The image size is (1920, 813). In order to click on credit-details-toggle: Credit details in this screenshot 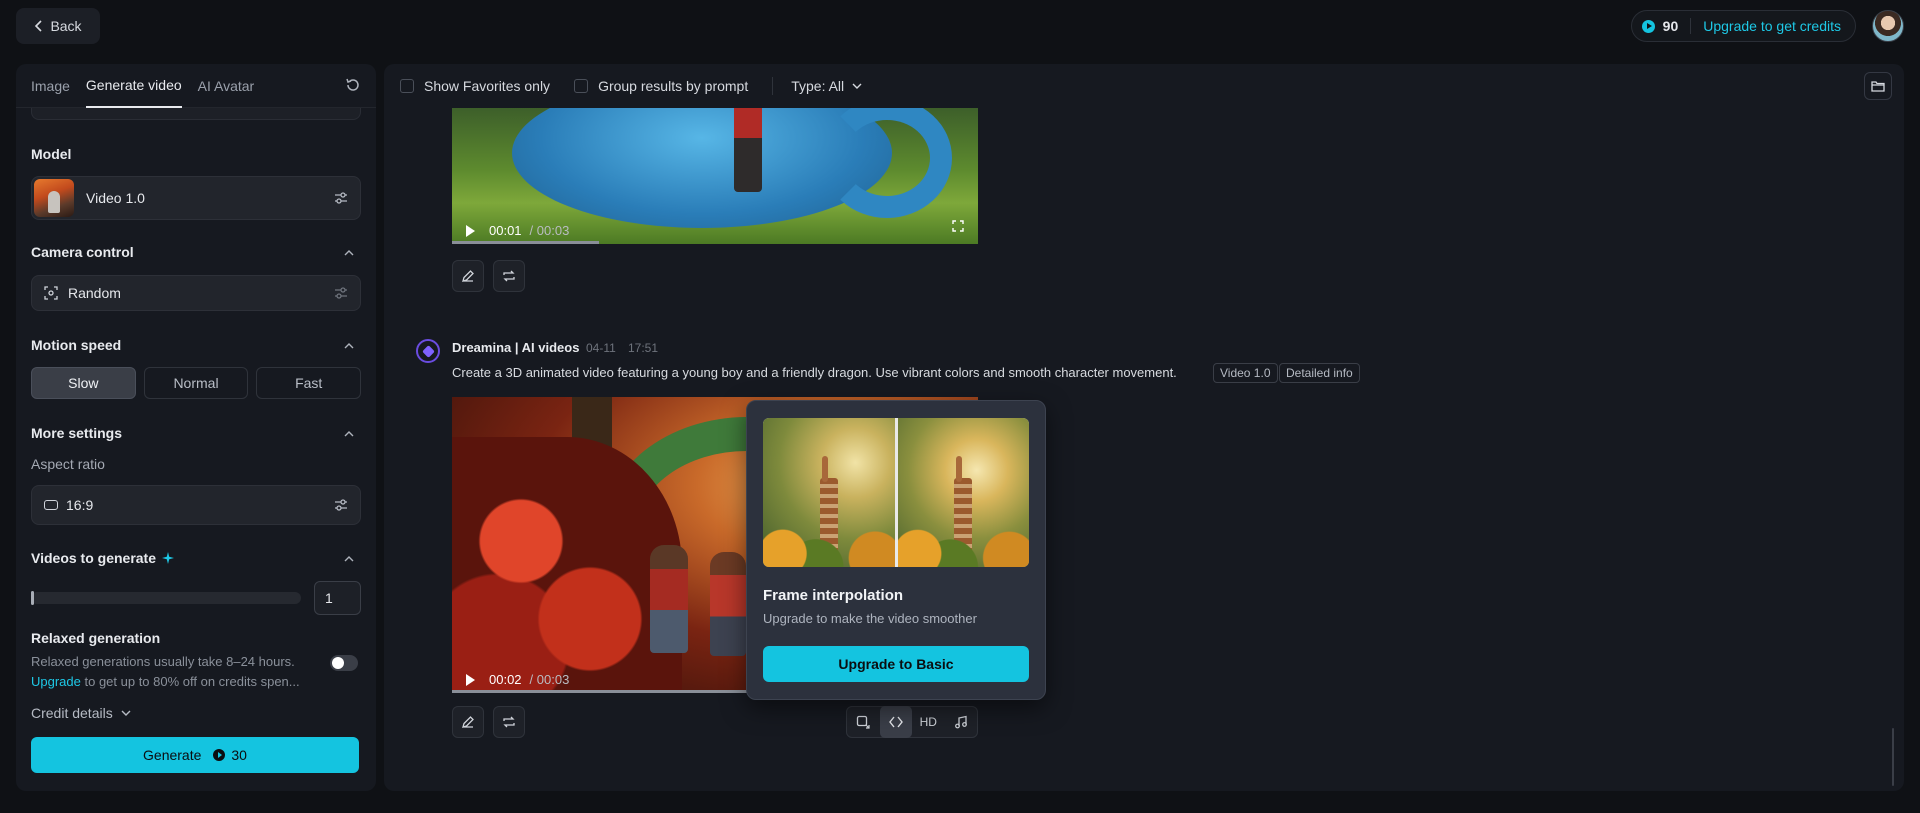, I will do `click(81, 713)`.